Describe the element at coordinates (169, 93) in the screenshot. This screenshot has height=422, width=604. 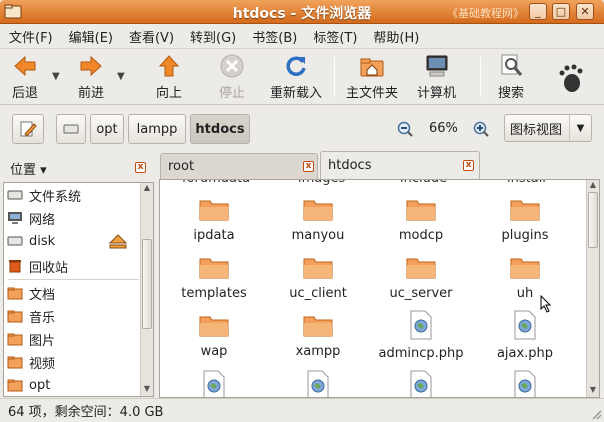
I see `up-label: 向上` at that location.